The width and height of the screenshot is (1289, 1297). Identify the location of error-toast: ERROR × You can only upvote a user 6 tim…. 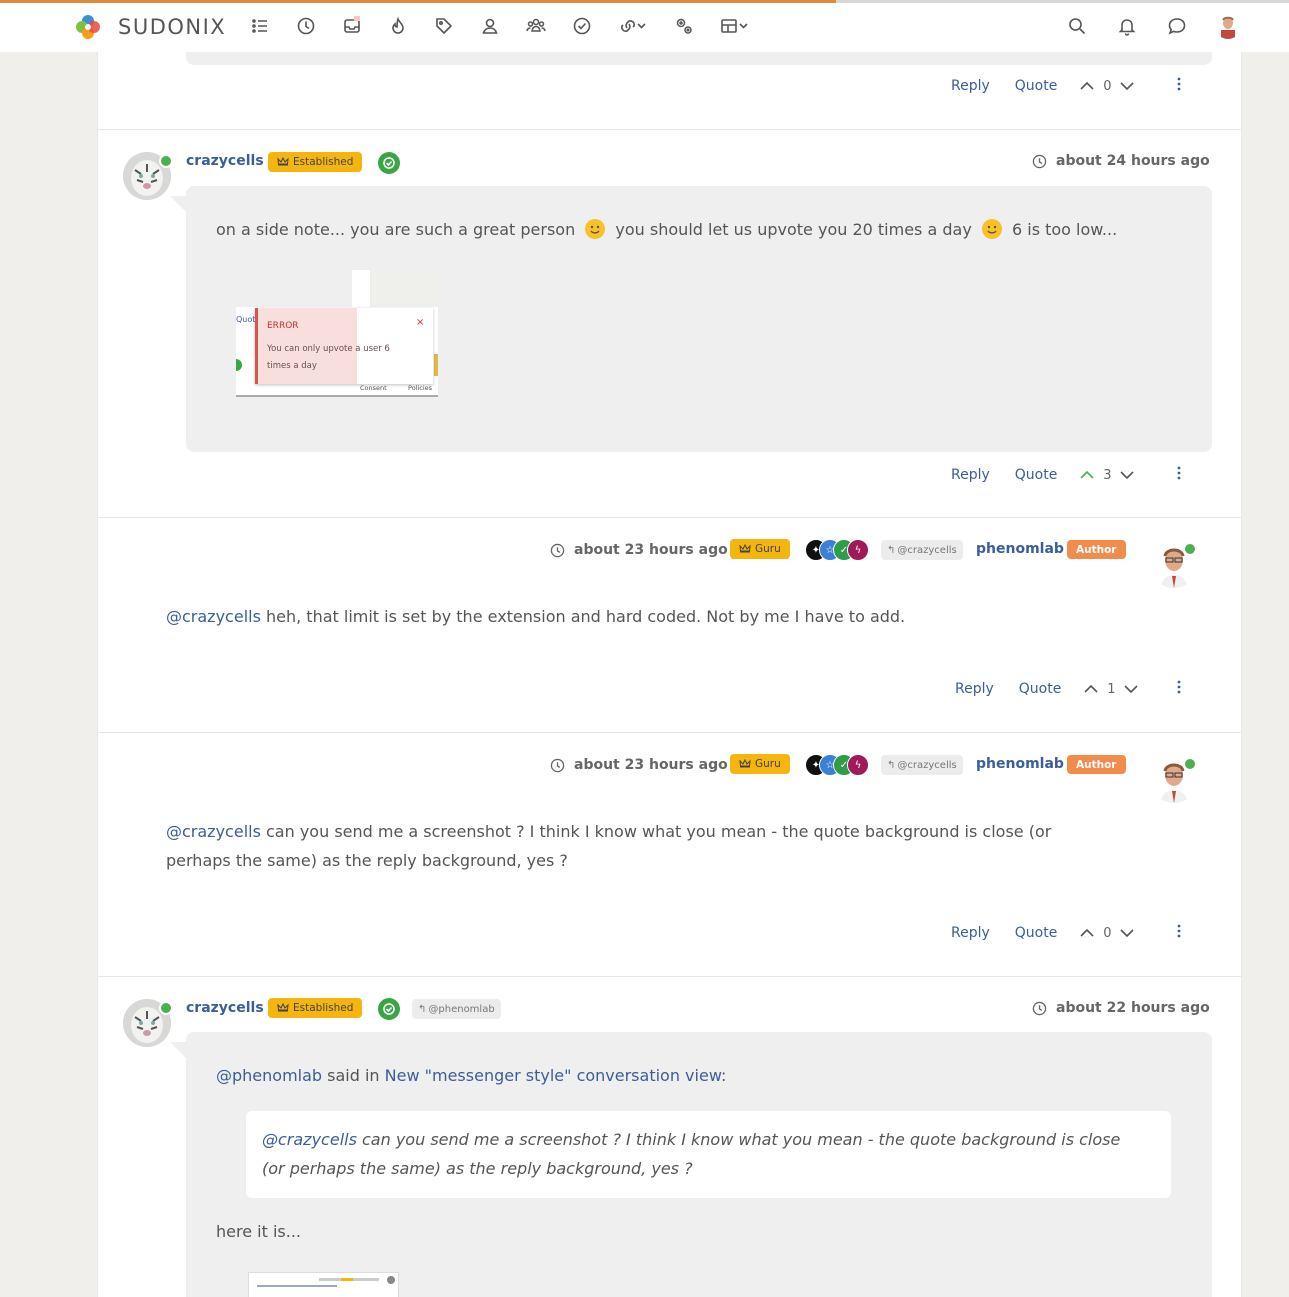
(344, 346).